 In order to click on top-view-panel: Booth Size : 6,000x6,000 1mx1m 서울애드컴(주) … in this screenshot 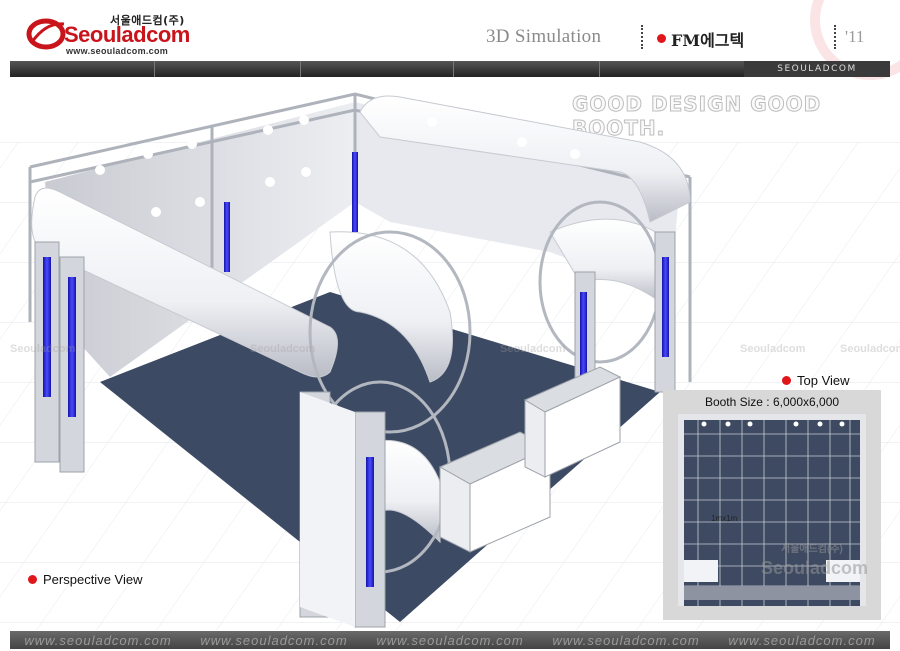, I will do `click(772, 505)`.